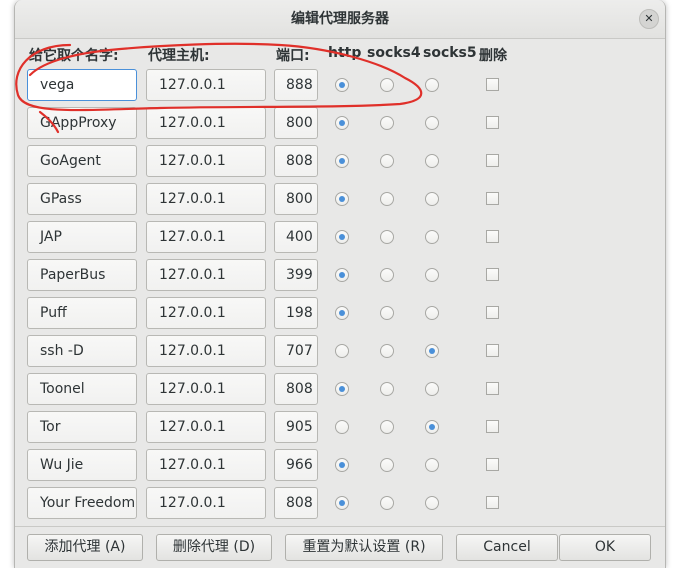  What do you see at coordinates (450, 53) in the screenshot?
I see `header-socks5: socks5` at bounding box center [450, 53].